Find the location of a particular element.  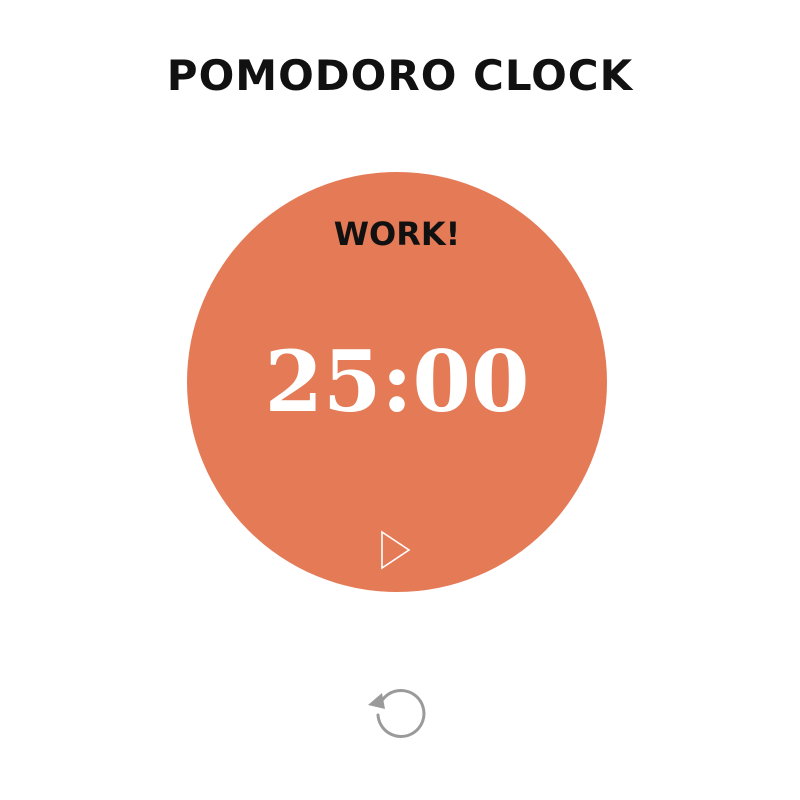

mode-label: WORK! is located at coordinates (397, 234).